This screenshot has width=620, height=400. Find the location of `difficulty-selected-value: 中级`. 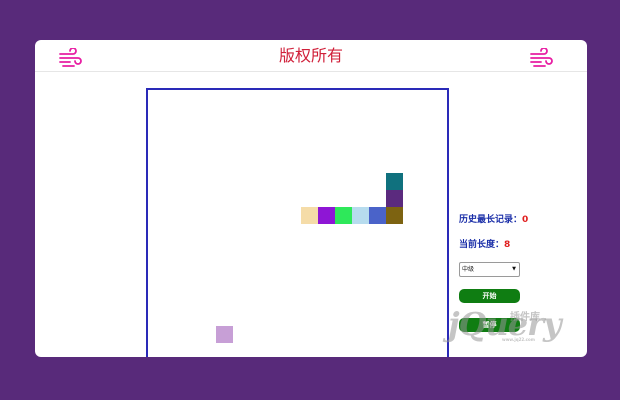

difficulty-selected-value: 中级 is located at coordinates (468, 269).